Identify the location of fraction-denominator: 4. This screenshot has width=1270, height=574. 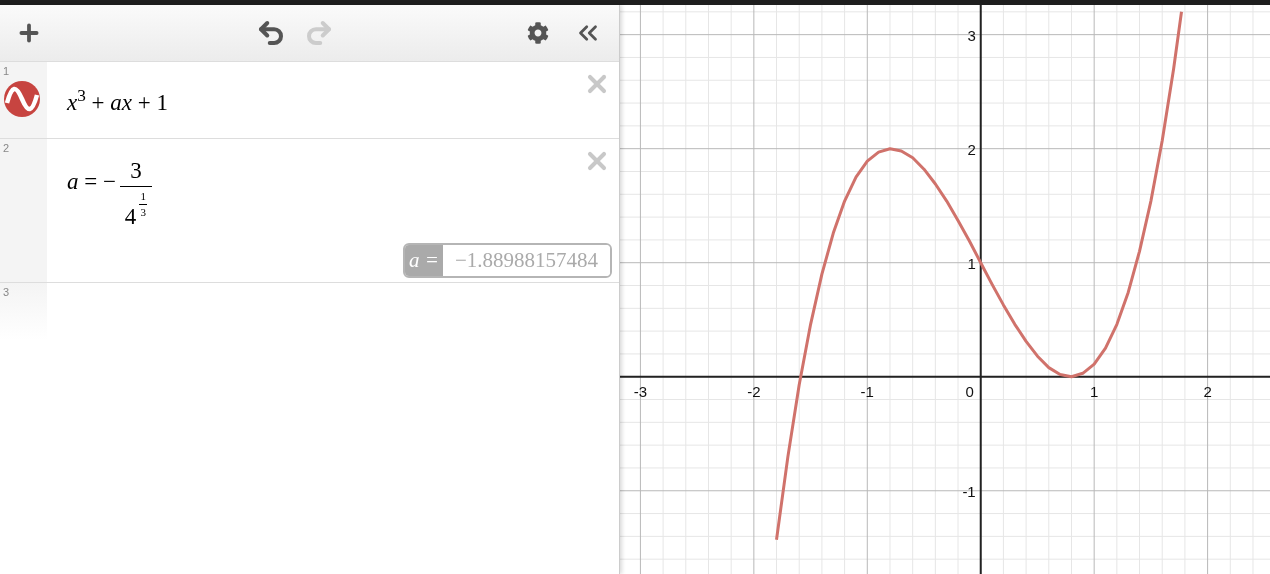
(130, 216).